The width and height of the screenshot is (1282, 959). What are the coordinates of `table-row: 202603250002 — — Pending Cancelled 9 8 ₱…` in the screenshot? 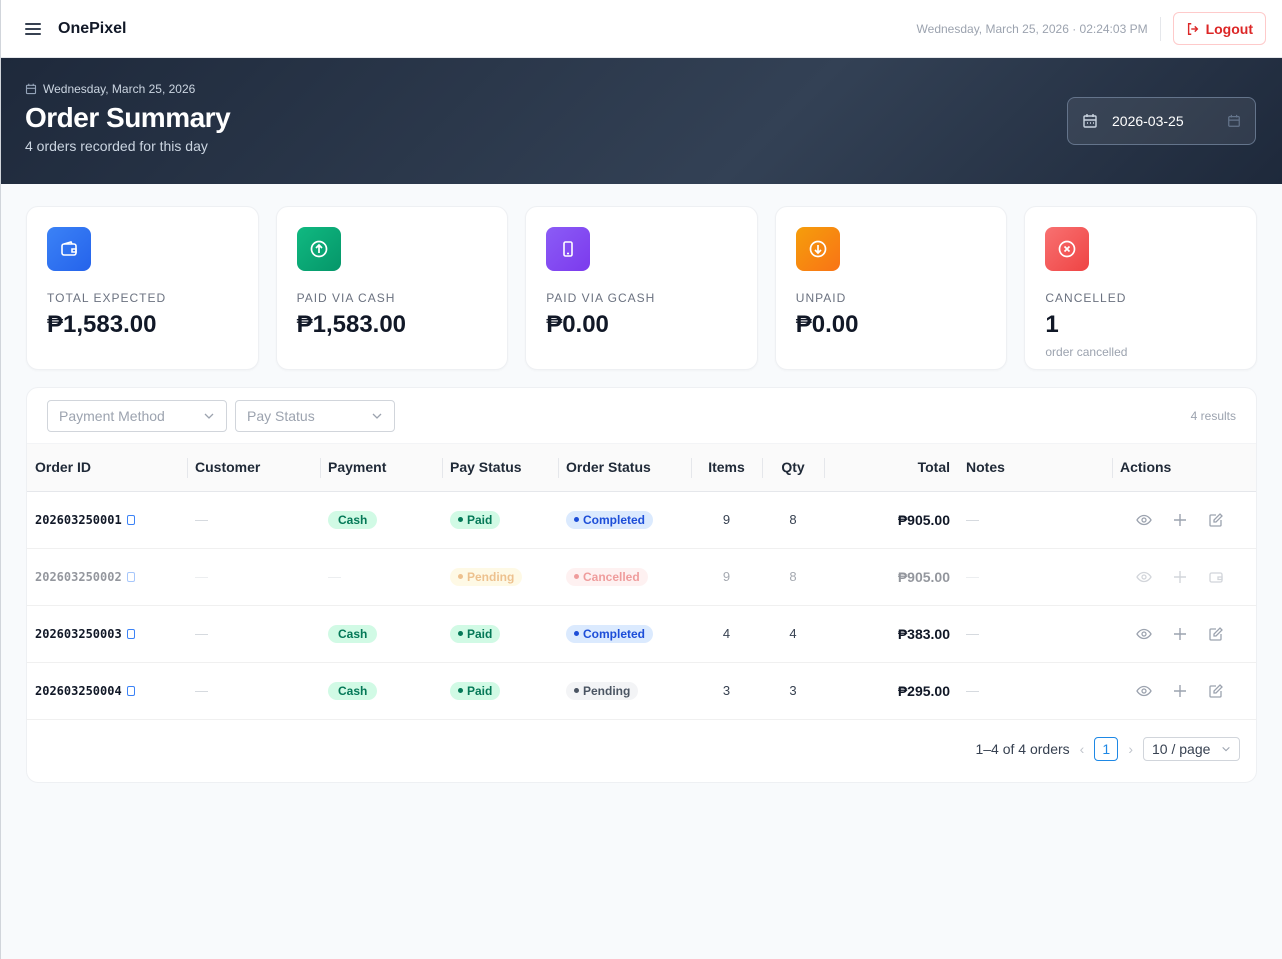 It's located at (641, 577).